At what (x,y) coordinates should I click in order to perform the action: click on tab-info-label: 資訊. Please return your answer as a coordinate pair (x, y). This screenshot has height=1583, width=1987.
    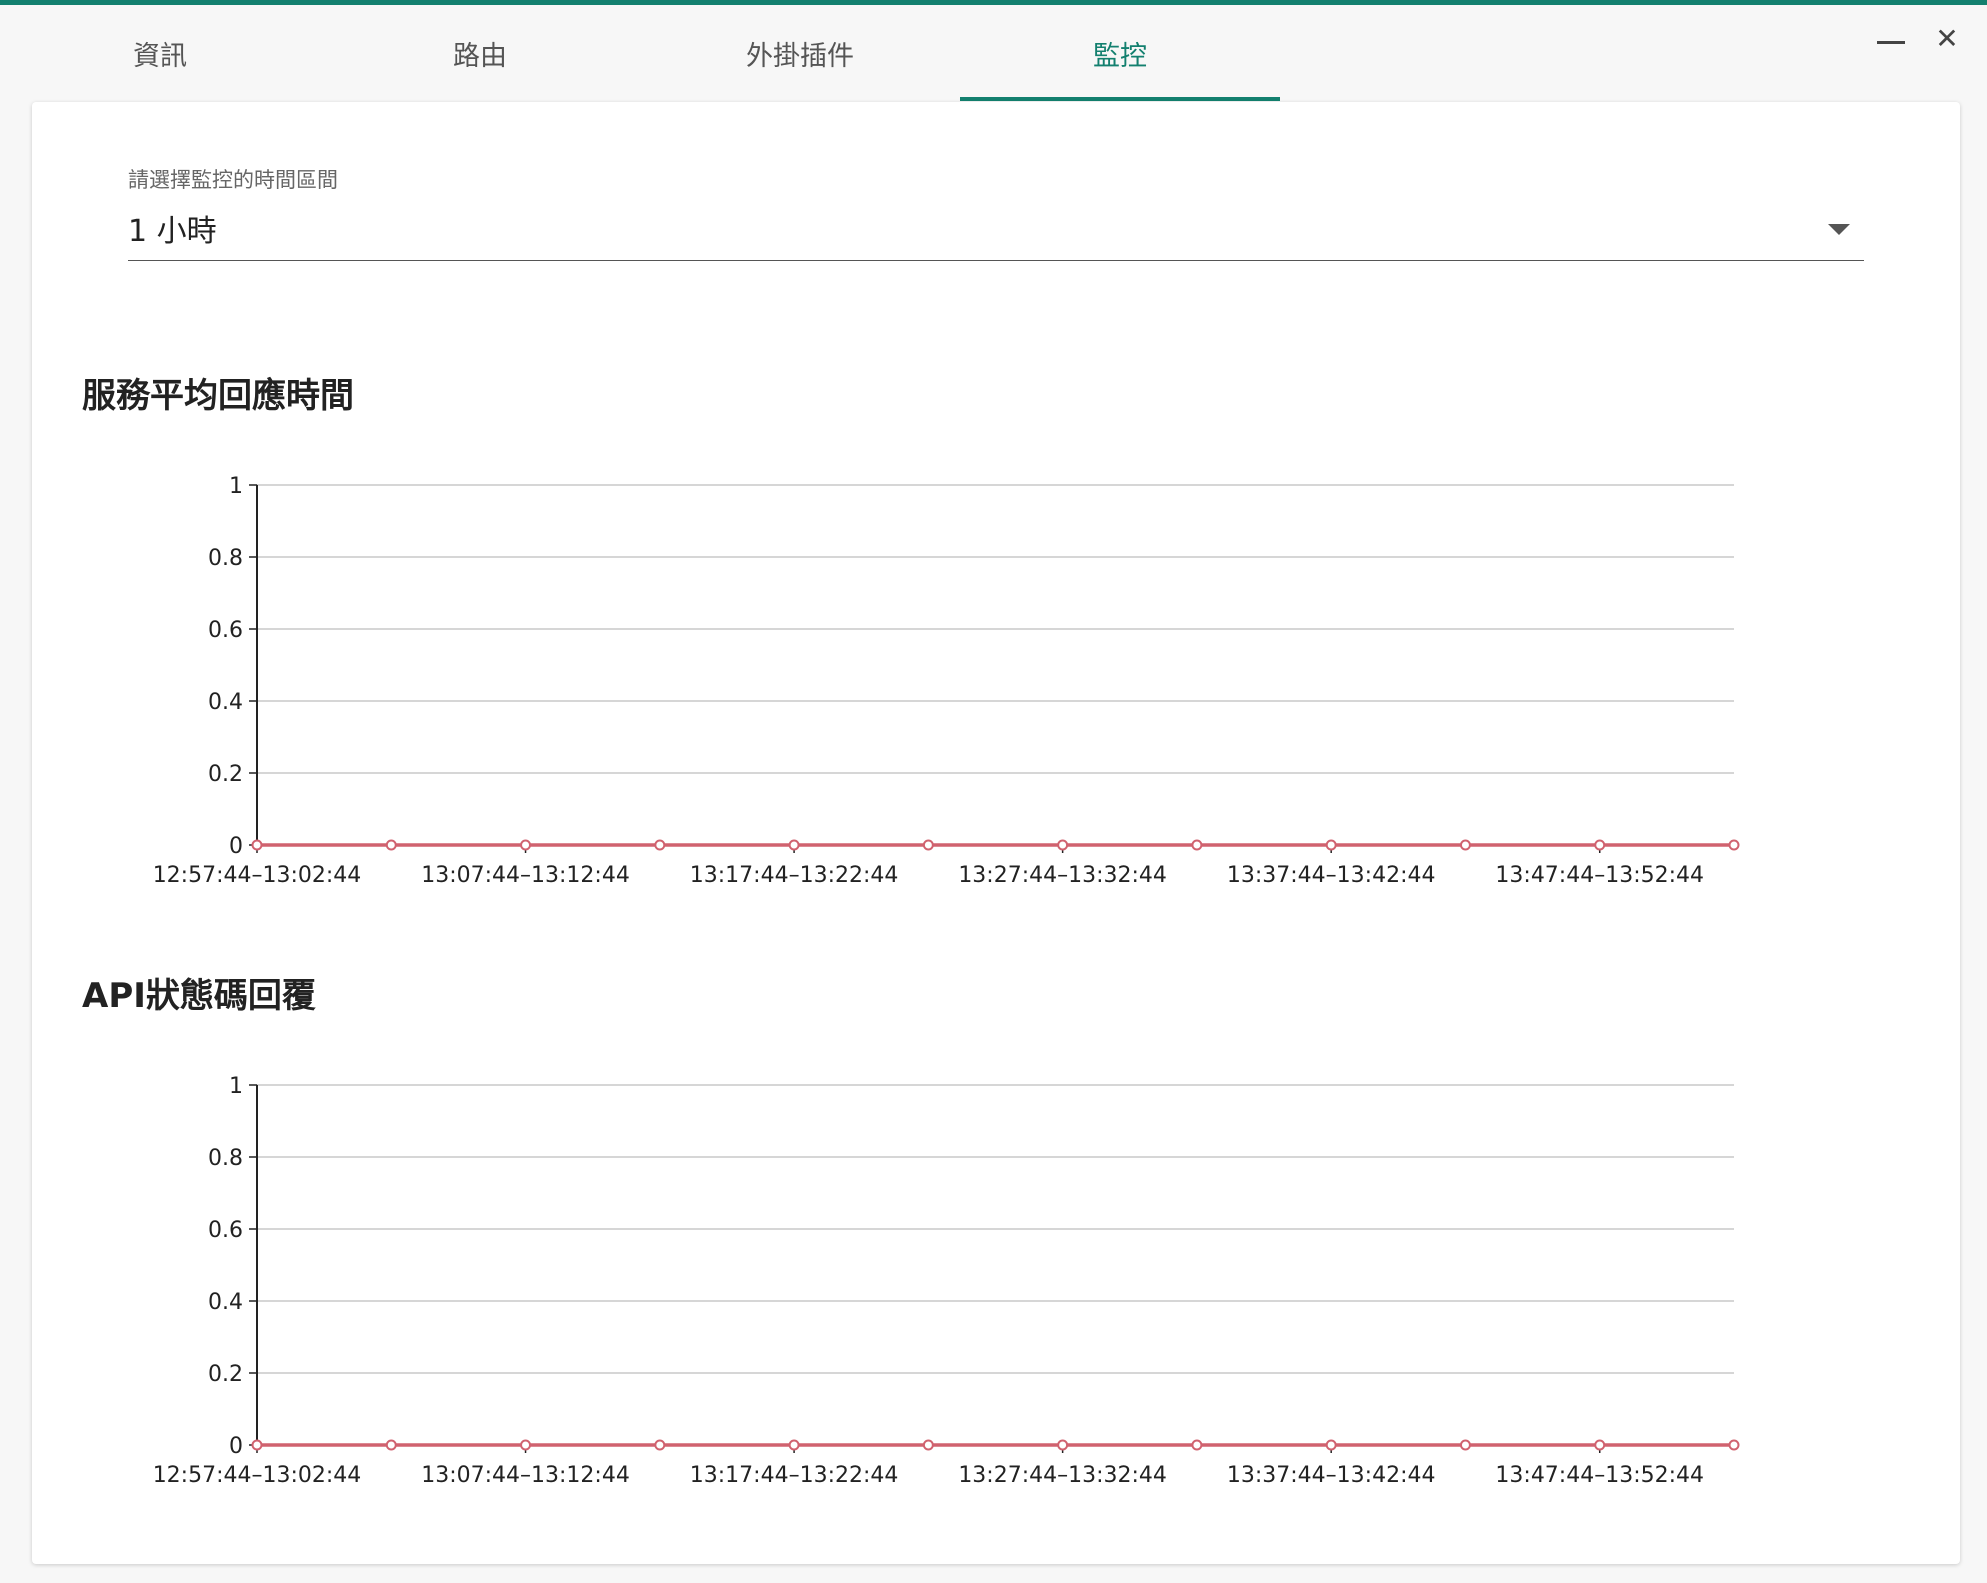
    Looking at the image, I should click on (160, 56).